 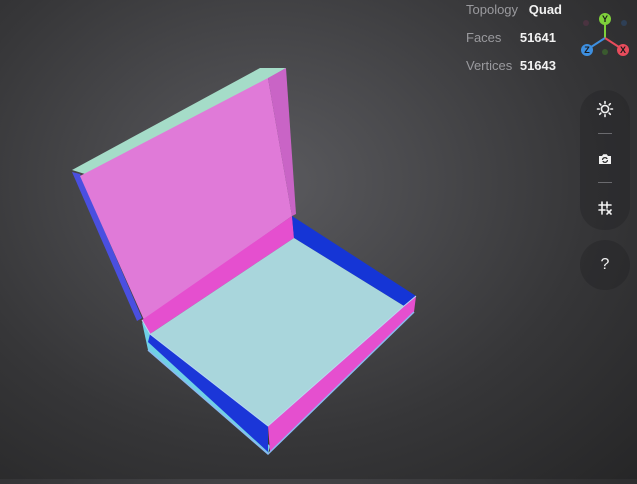 I want to click on faces-label: Faces, so click(x=484, y=37).